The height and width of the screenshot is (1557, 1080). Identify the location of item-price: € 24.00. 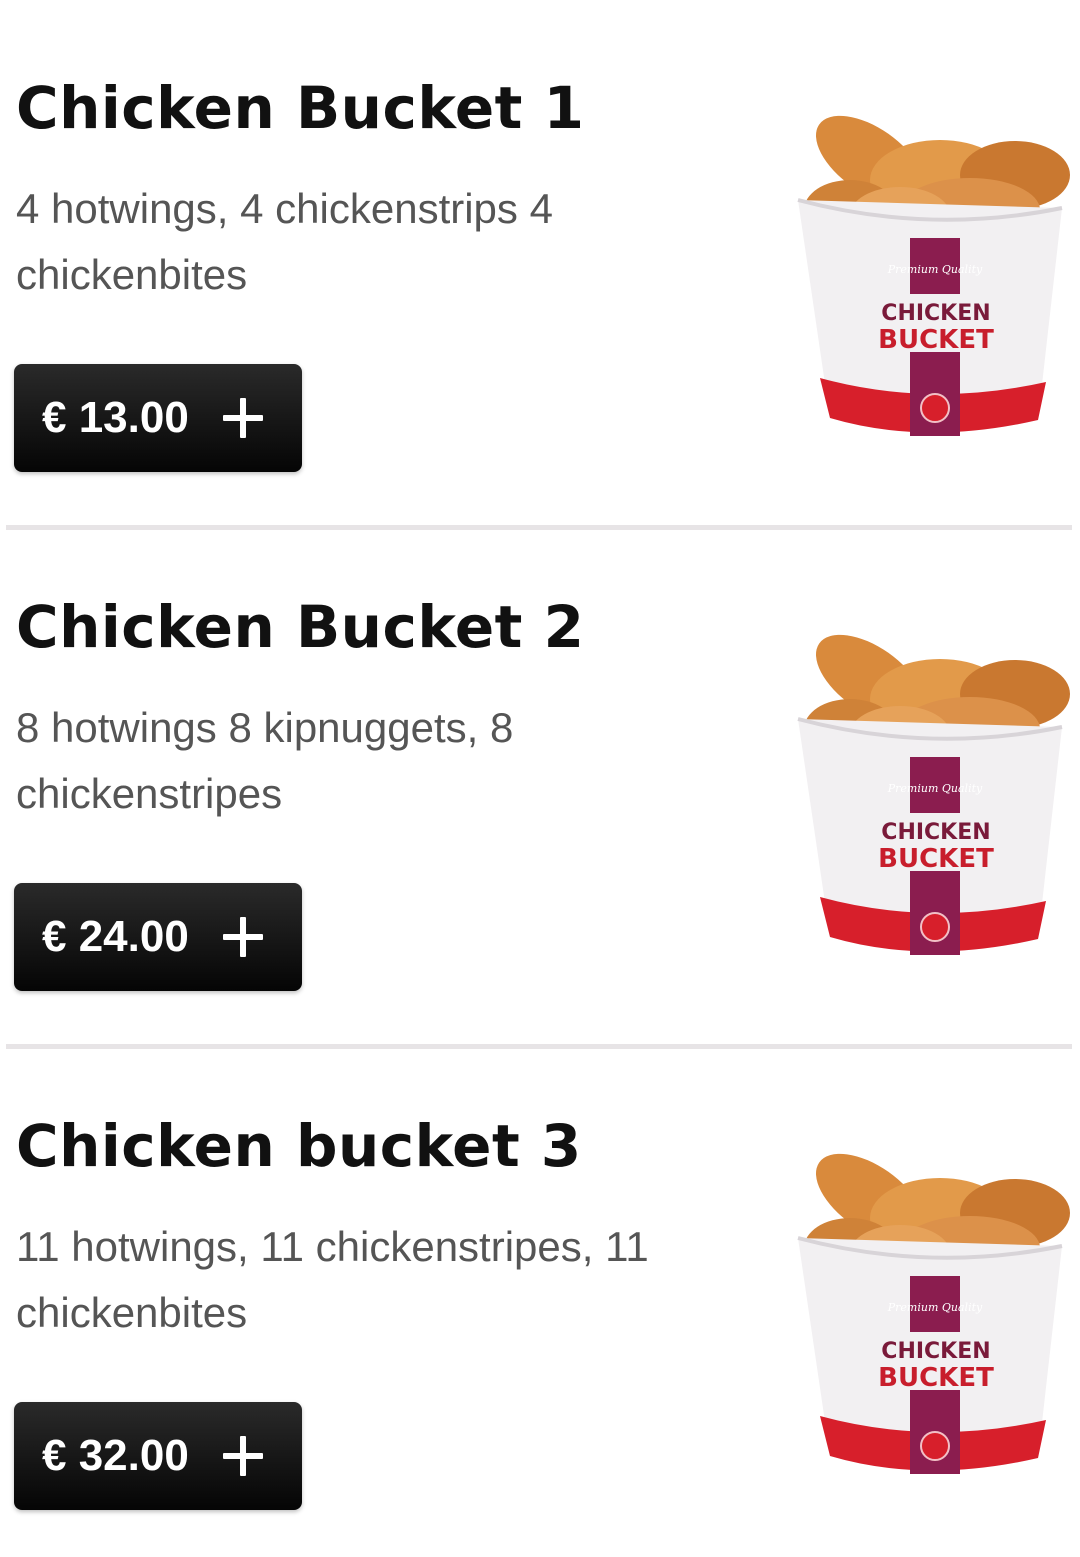
(115, 936).